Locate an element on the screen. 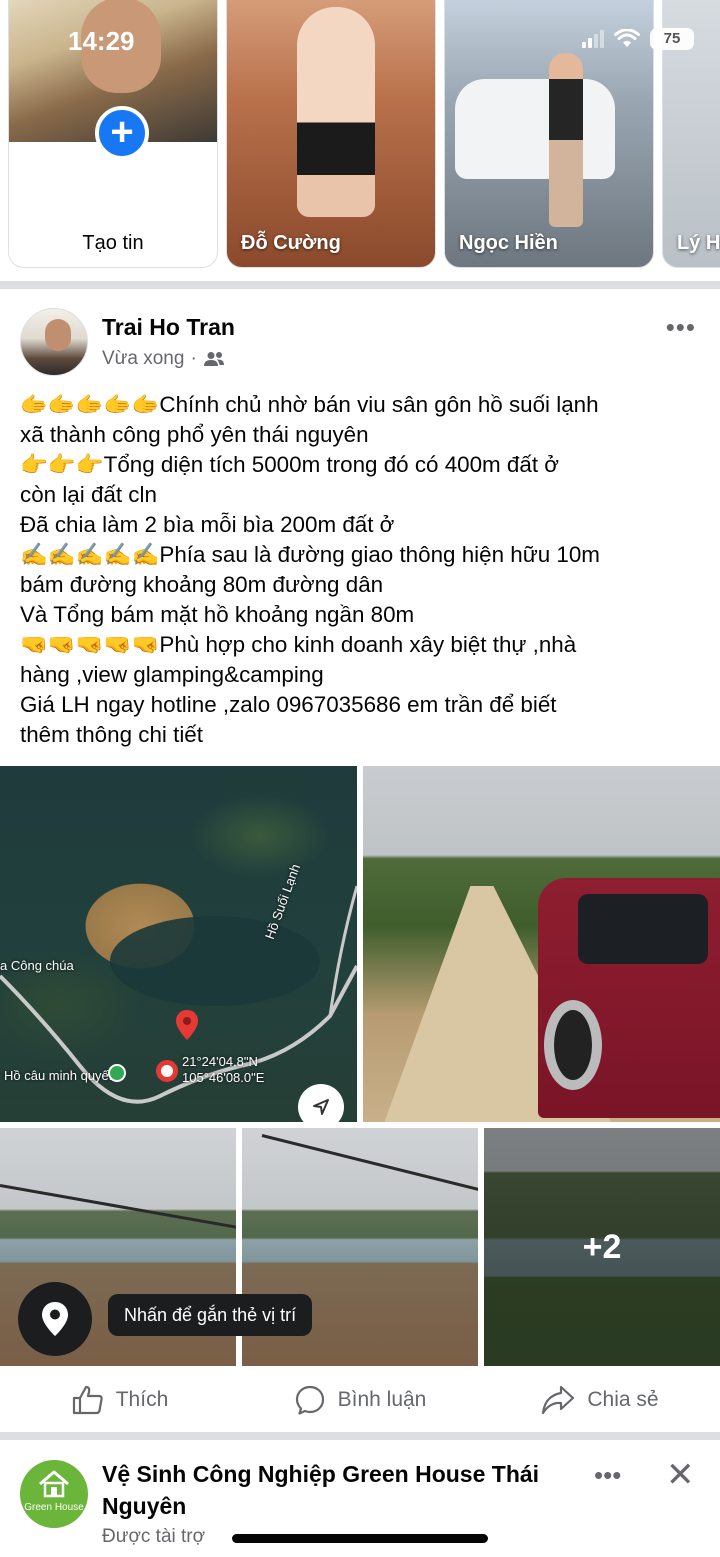 The width and height of the screenshot is (720, 1557). thumbs-up-icon is located at coordinates (87, 1400).